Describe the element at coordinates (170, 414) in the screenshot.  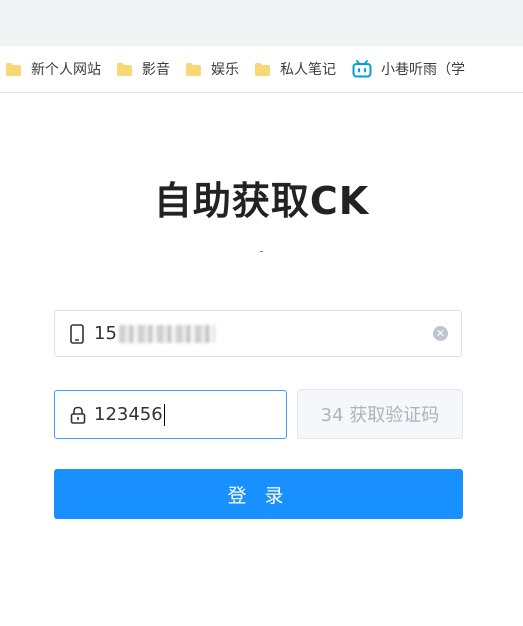
I see `verification-code-input: 123456` at that location.